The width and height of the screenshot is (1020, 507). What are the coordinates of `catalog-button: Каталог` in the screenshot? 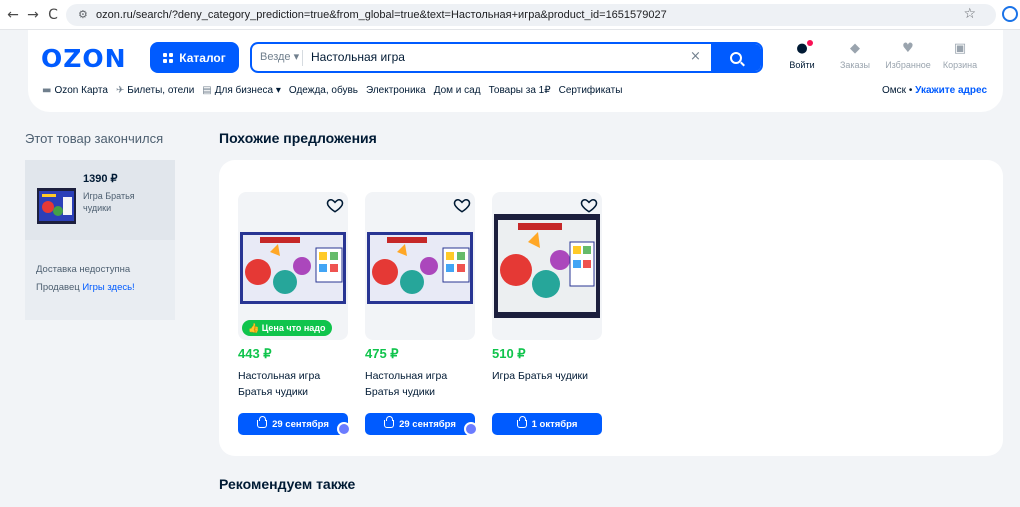 It's located at (194, 57).